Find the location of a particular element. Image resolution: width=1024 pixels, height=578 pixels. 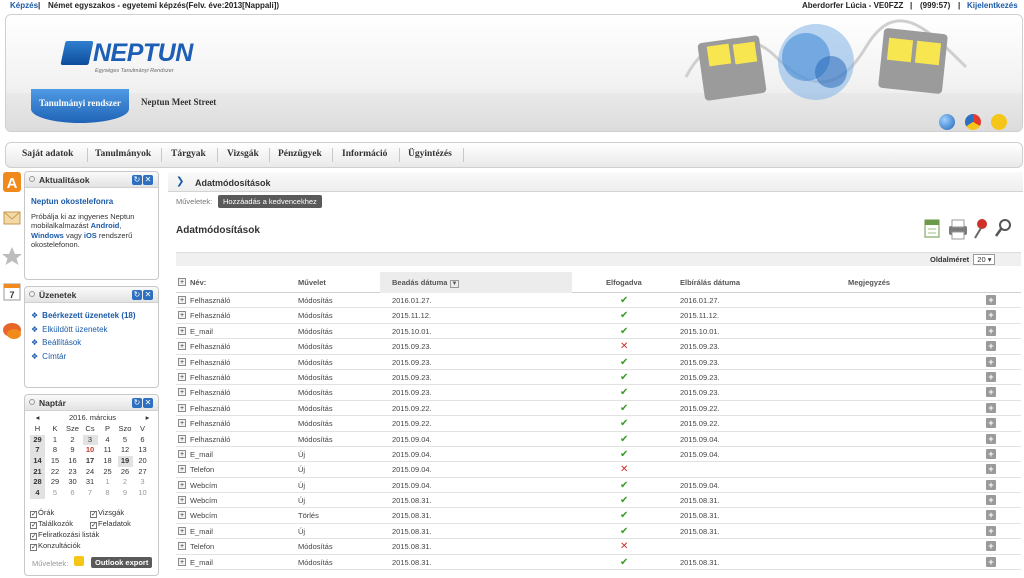

filter-classes: ✓Órák is located at coordinates (42, 513).